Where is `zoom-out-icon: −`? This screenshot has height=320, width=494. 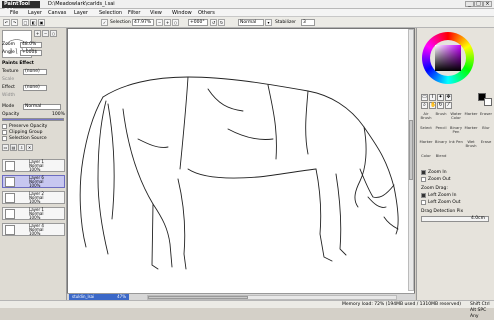 zoom-out-icon: − is located at coordinates (159, 22).